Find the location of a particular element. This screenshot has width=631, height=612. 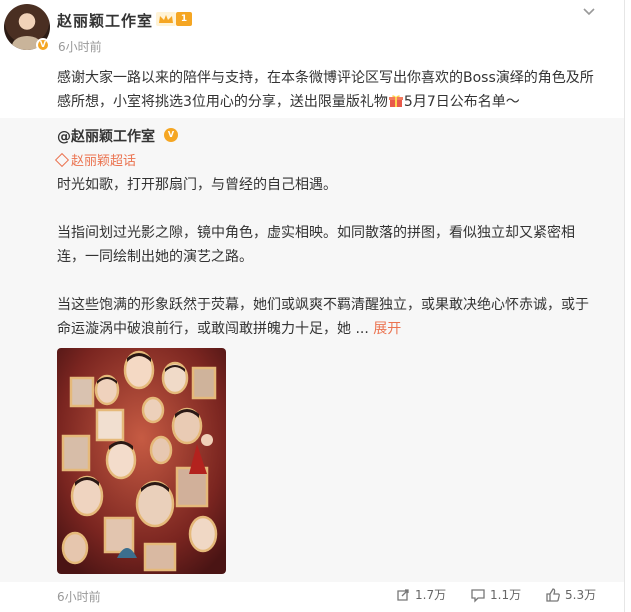

comment-count: 1.1万 is located at coordinates (506, 595).